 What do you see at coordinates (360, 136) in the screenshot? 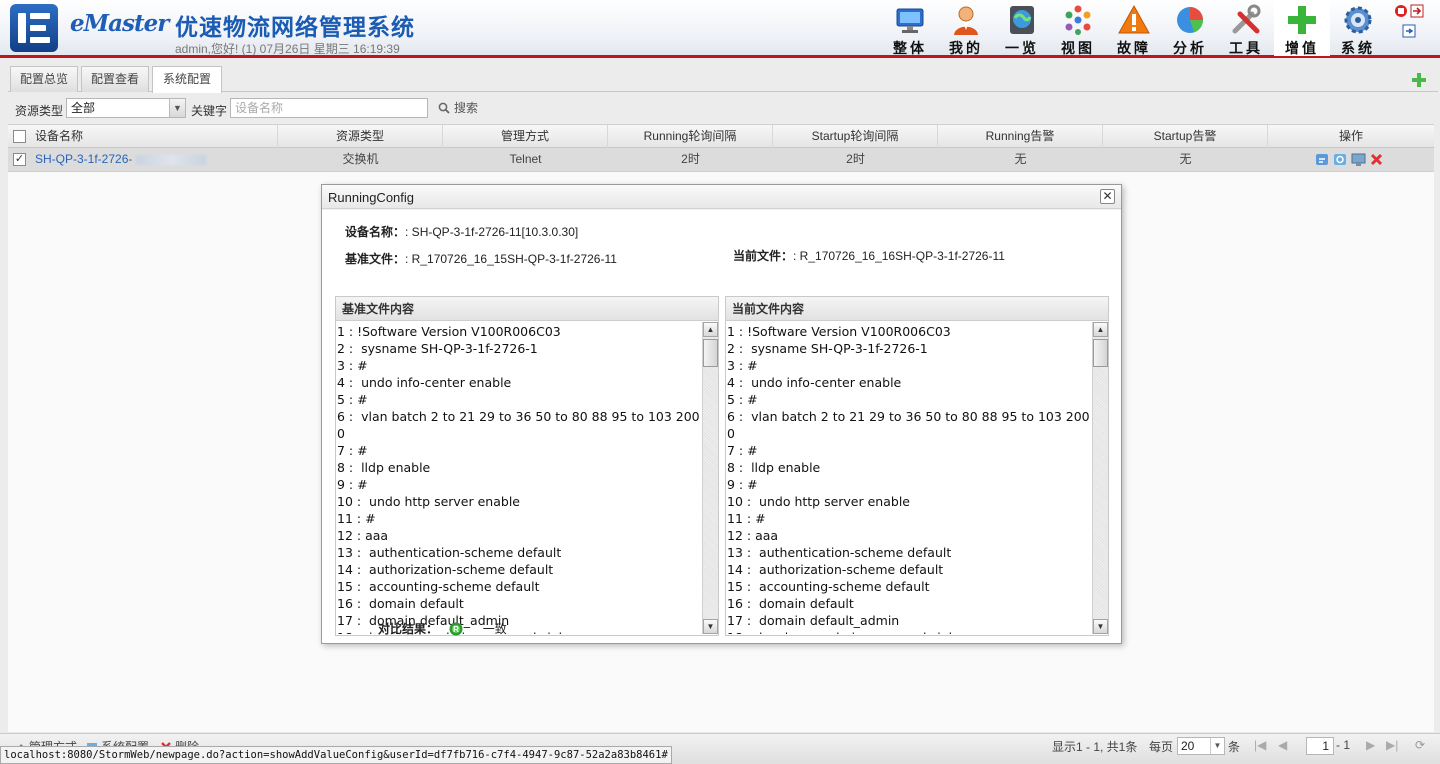
I see `col-resource-type: 资源类型` at bounding box center [360, 136].